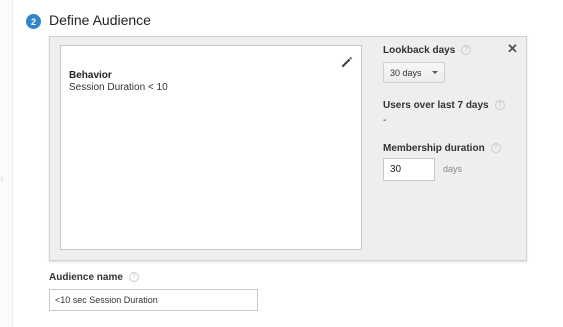  I want to click on lookback-days-dropdown: 30 days, so click(414, 72).